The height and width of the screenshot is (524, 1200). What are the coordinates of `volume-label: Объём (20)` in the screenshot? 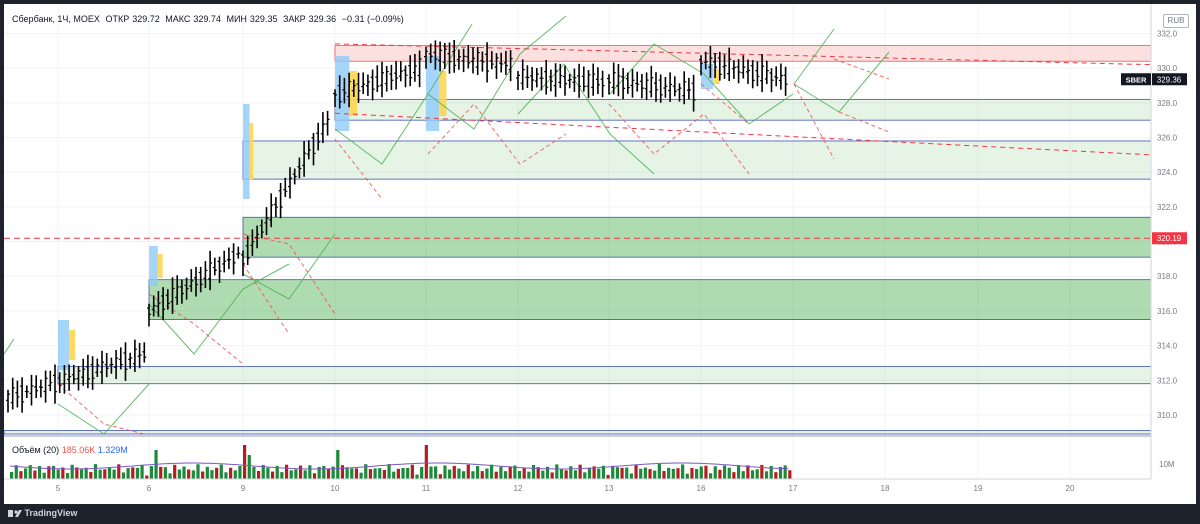 It's located at (36, 450).